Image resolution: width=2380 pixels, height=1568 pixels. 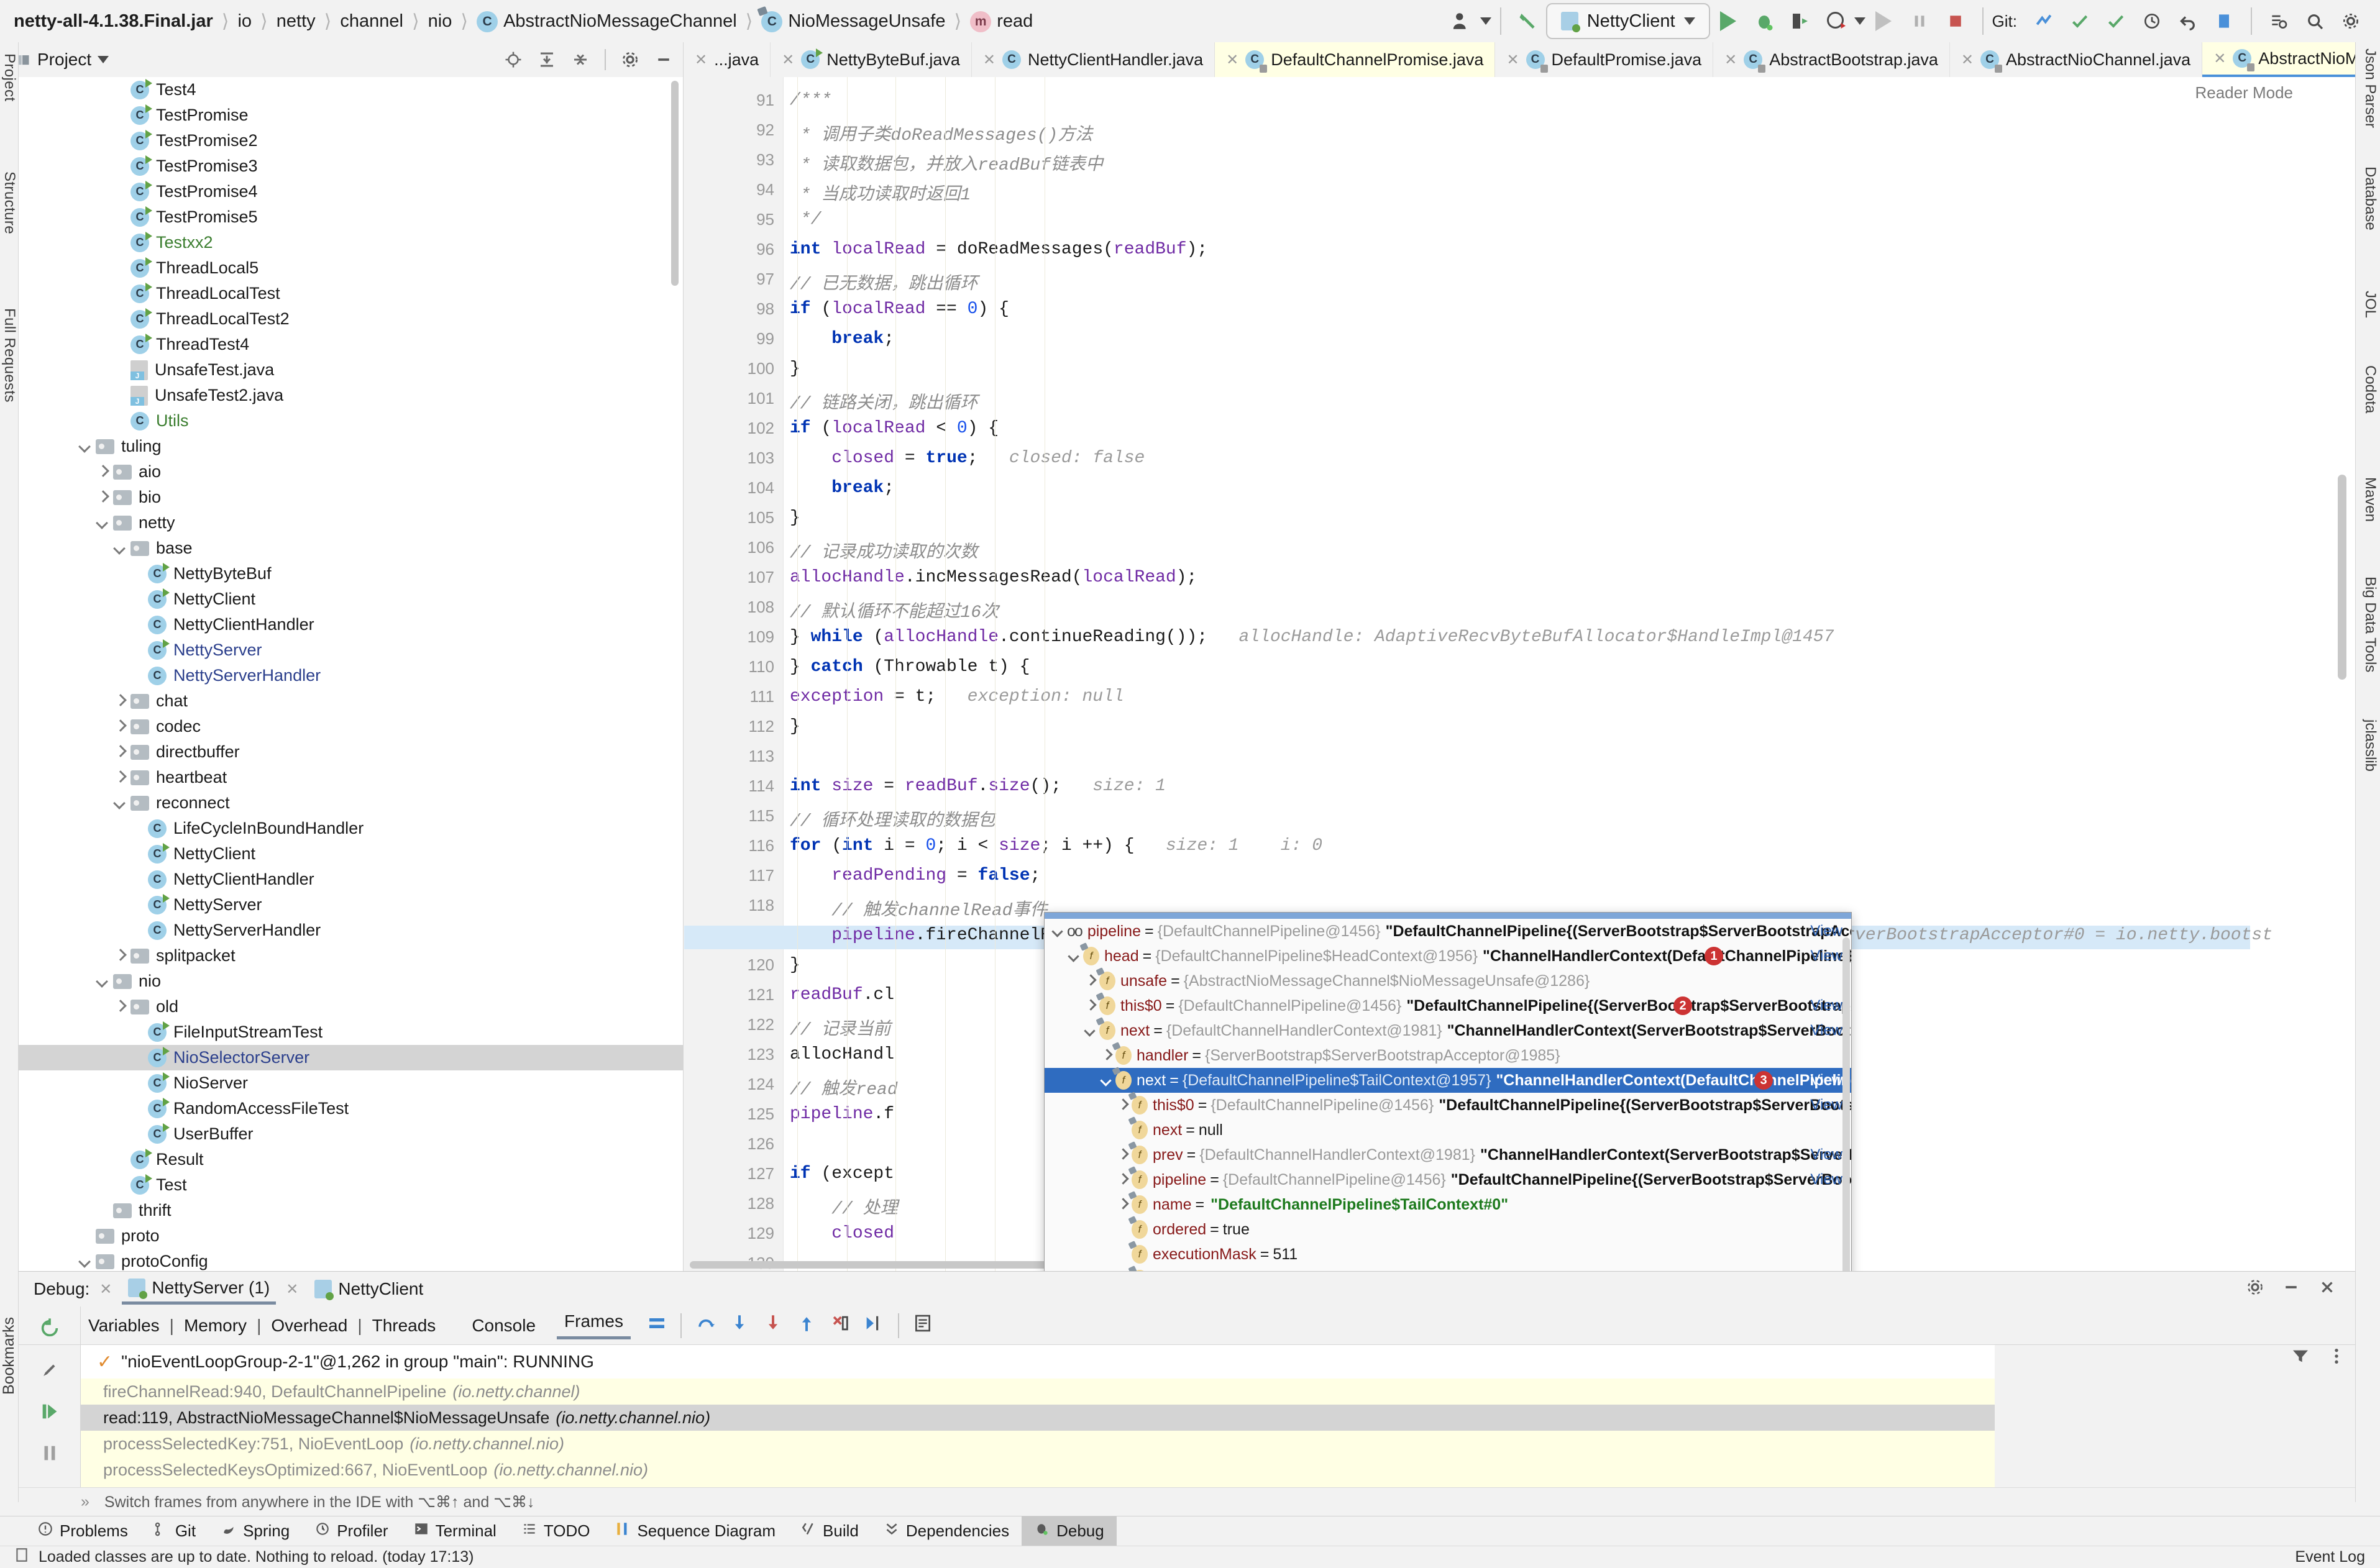 What do you see at coordinates (2300, 1358) in the screenshot?
I see `filter-icon` at bounding box center [2300, 1358].